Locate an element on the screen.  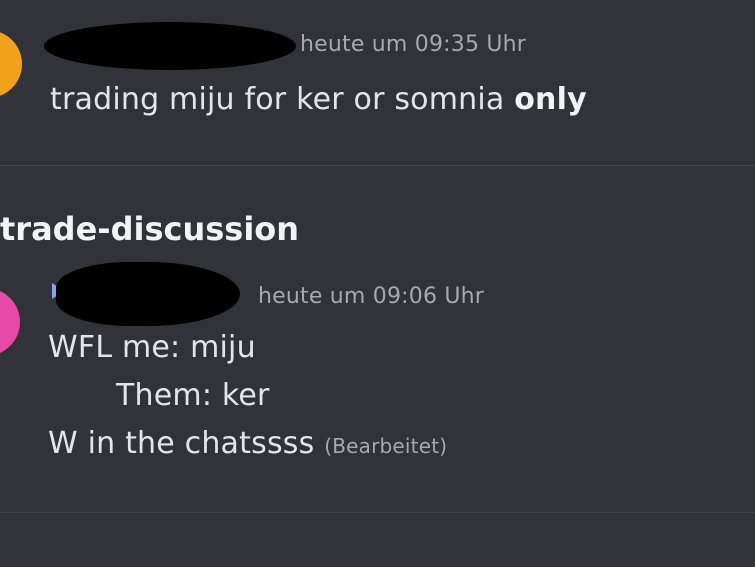
message-timestamp: heute um 09:35 Uhr is located at coordinates (413, 44).